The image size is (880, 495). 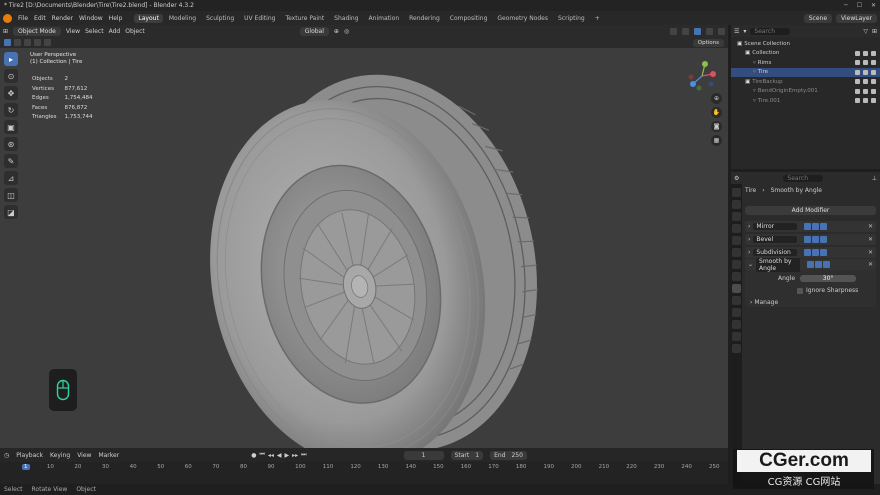 I want to click on view-layer-selector: ViewLayer, so click(x=856, y=18).